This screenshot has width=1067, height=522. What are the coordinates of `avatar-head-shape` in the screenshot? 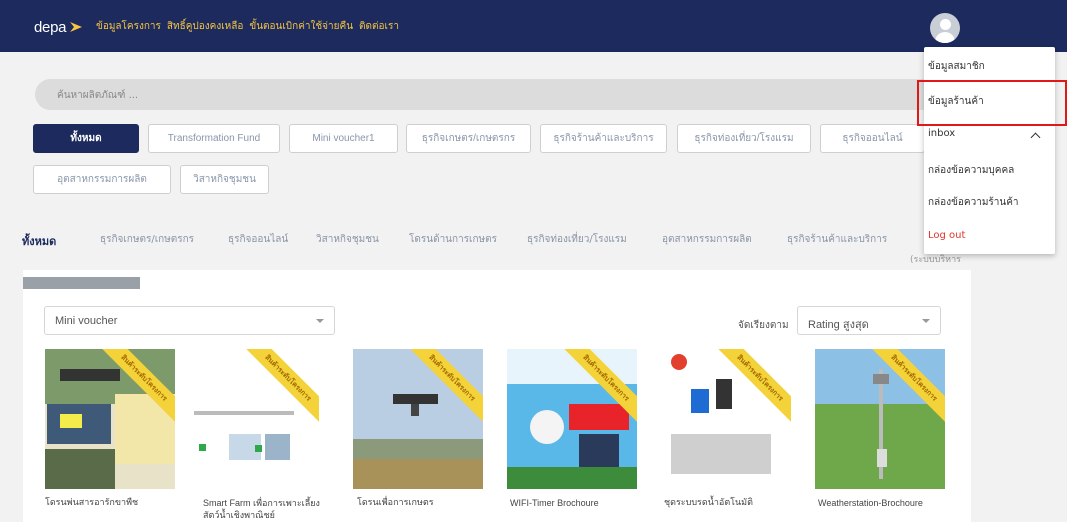 It's located at (945, 24).